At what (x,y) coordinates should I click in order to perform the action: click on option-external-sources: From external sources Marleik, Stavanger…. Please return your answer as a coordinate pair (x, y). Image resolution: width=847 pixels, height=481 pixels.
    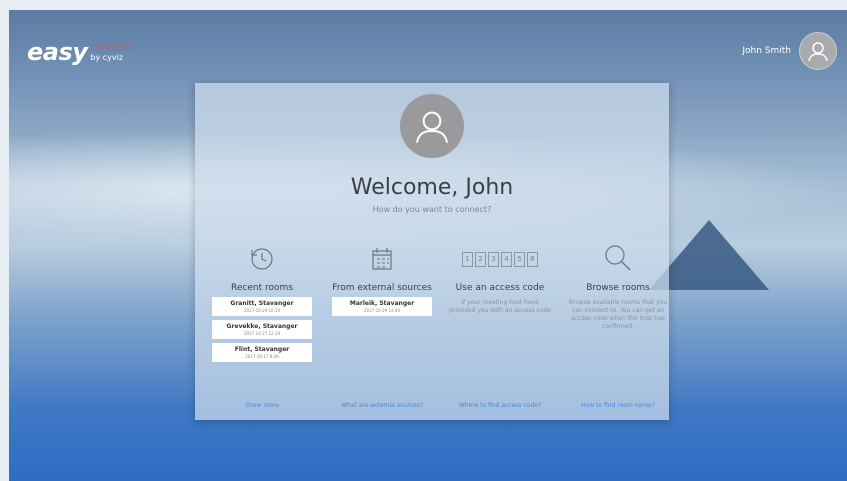
    Looking at the image, I should click on (382, 278).